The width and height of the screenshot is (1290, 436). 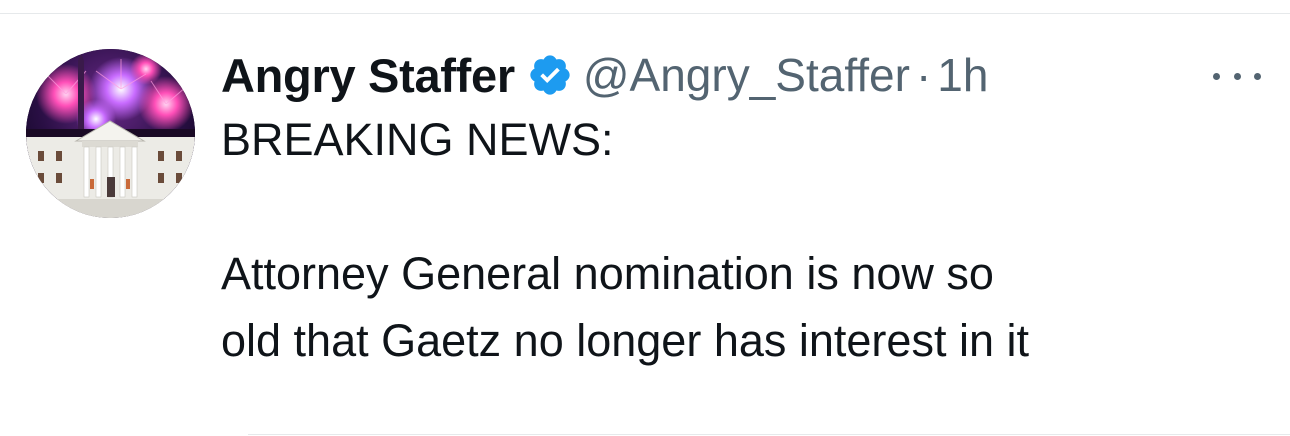 I want to click on more-horizontal-icon, so click(x=1237, y=76).